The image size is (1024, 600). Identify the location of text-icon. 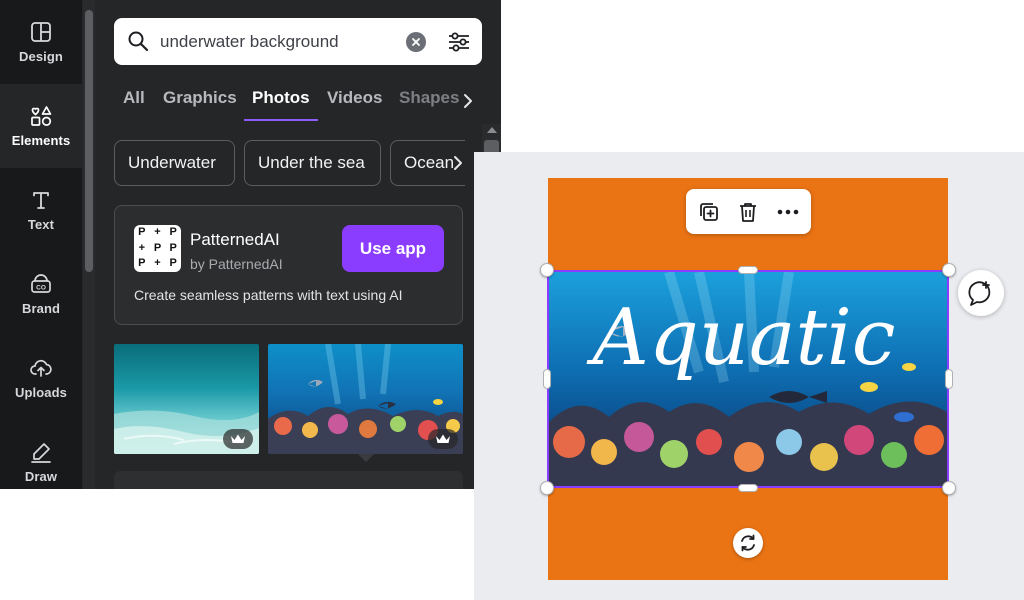
(41, 200).